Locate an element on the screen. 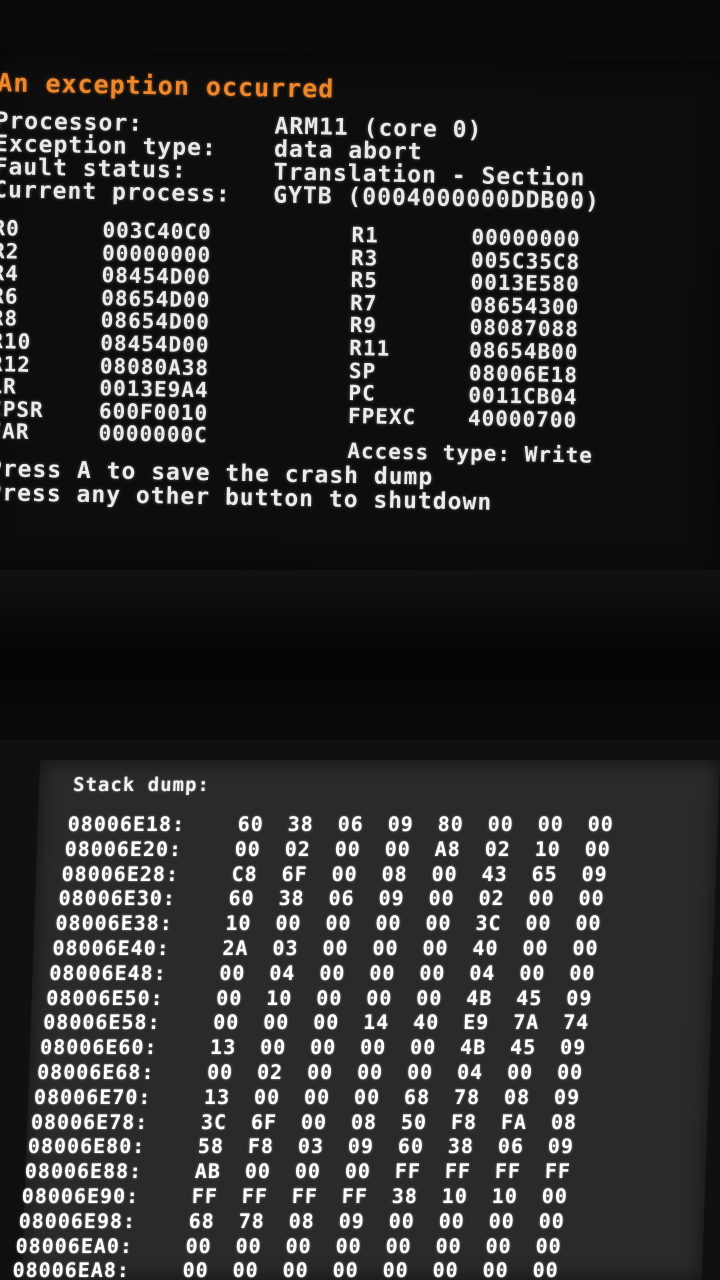 This screenshot has width=720, height=1280. stack-row: 08006E18: 60 38 06 09 80 00 00 00 is located at coordinates (387, 824).